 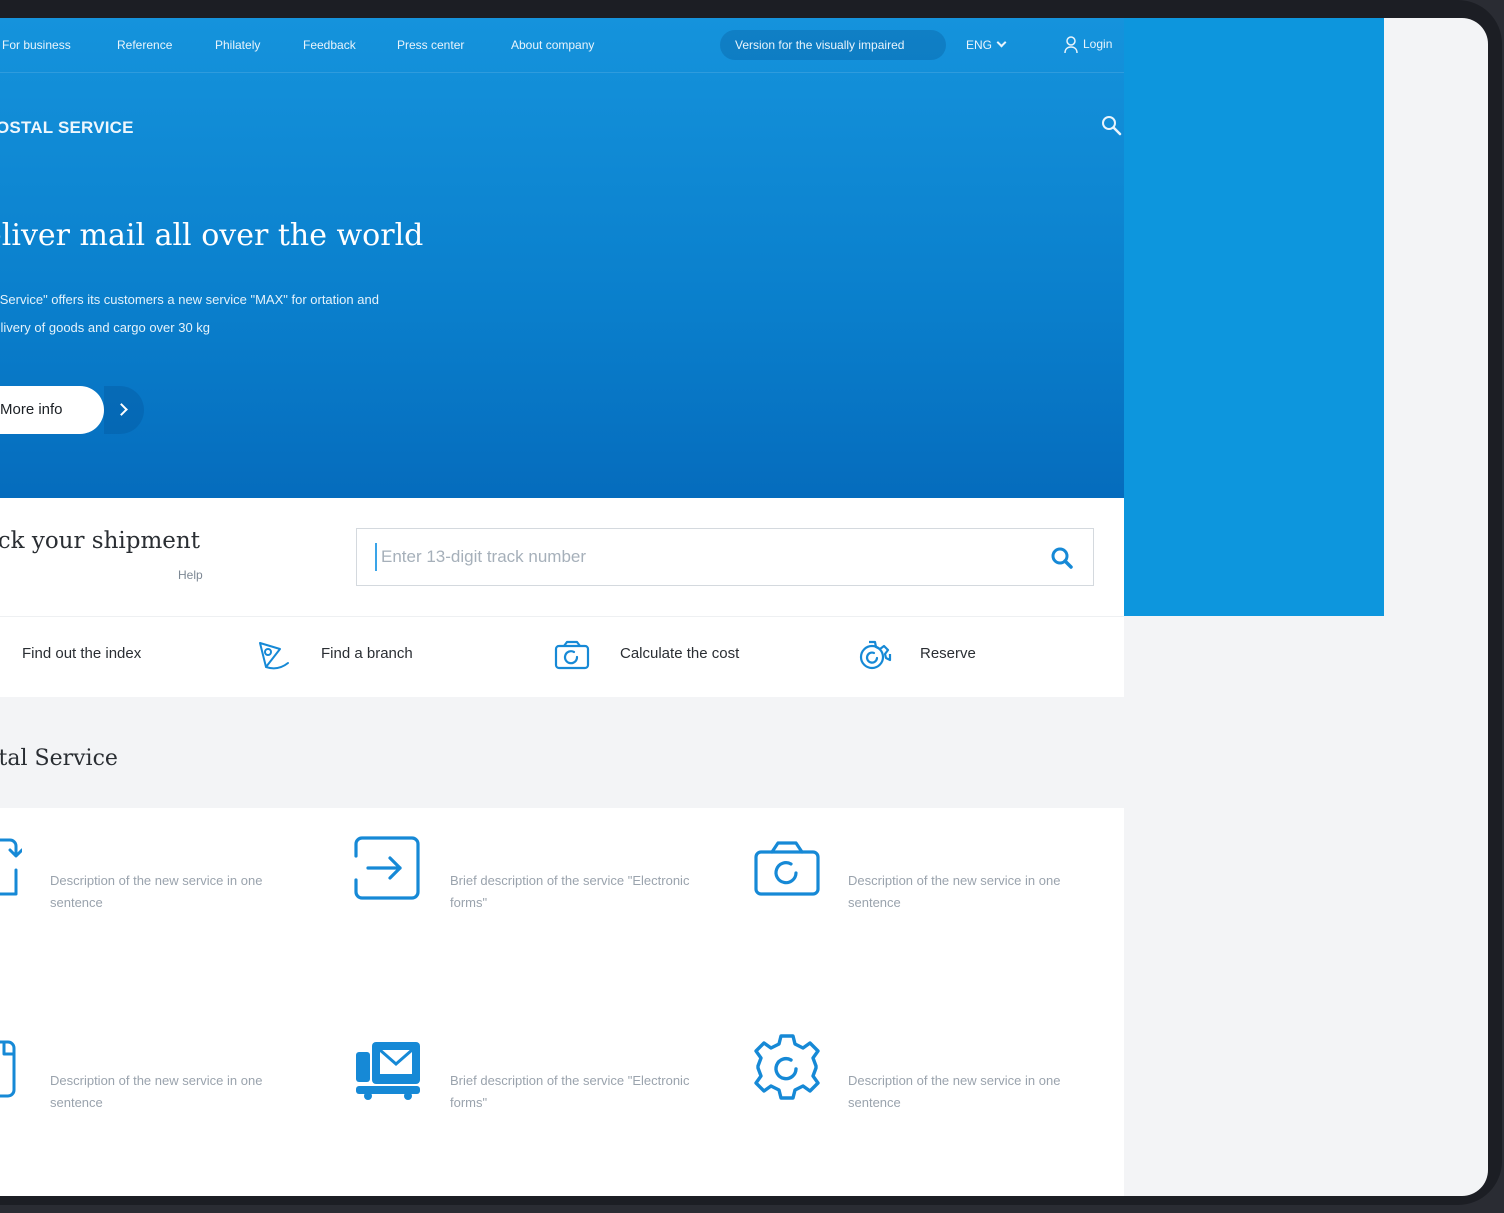 What do you see at coordinates (679, 653) in the screenshot?
I see `quick-action-calculate-cost: Calculate the cost` at bounding box center [679, 653].